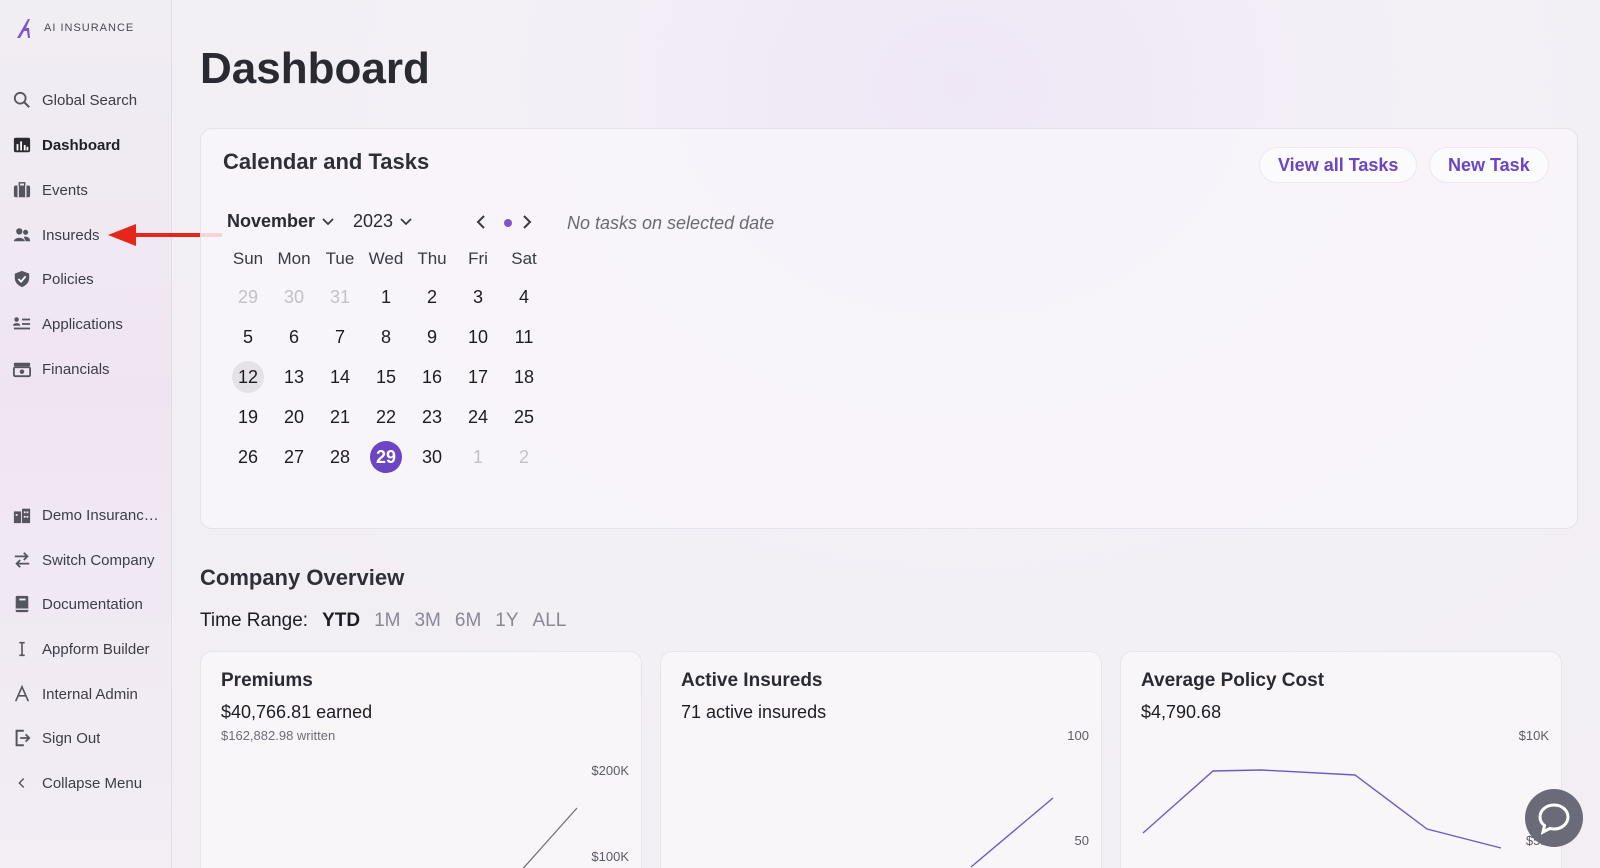  I want to click on calendar-day: 18, so click(524, 377).